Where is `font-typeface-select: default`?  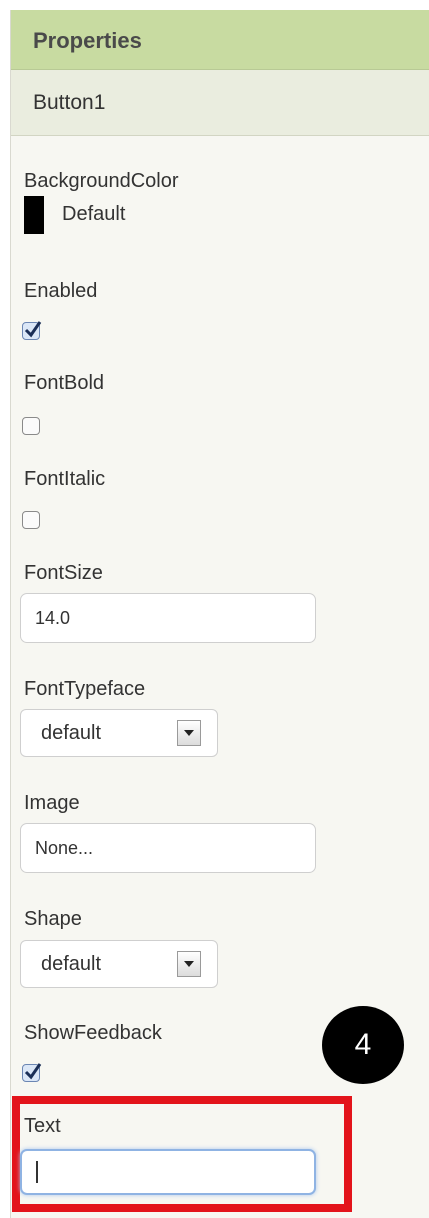
font-typeface-select: default is located at coordinates (119, 733).